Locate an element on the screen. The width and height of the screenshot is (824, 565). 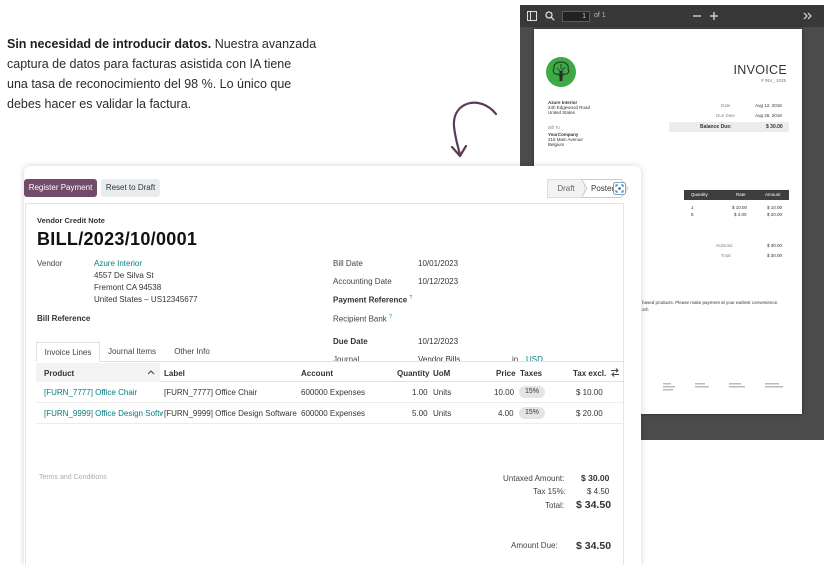
col-label: Label is located at coordinates (174, 373).